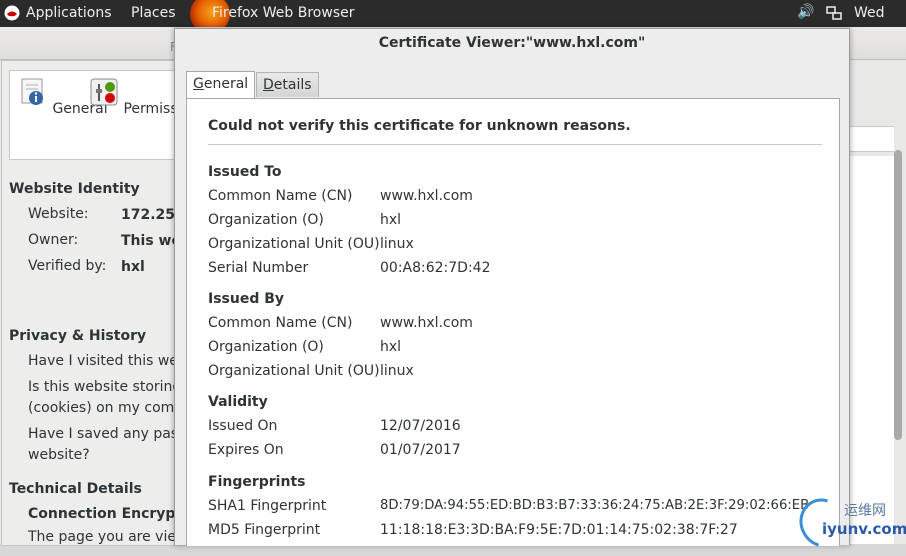 This screenshot has width=906, height=556. What do you see at coordinates (898, 295) in the screenshot?
I see `background-scrollbar` at bounding box center [898, 295].